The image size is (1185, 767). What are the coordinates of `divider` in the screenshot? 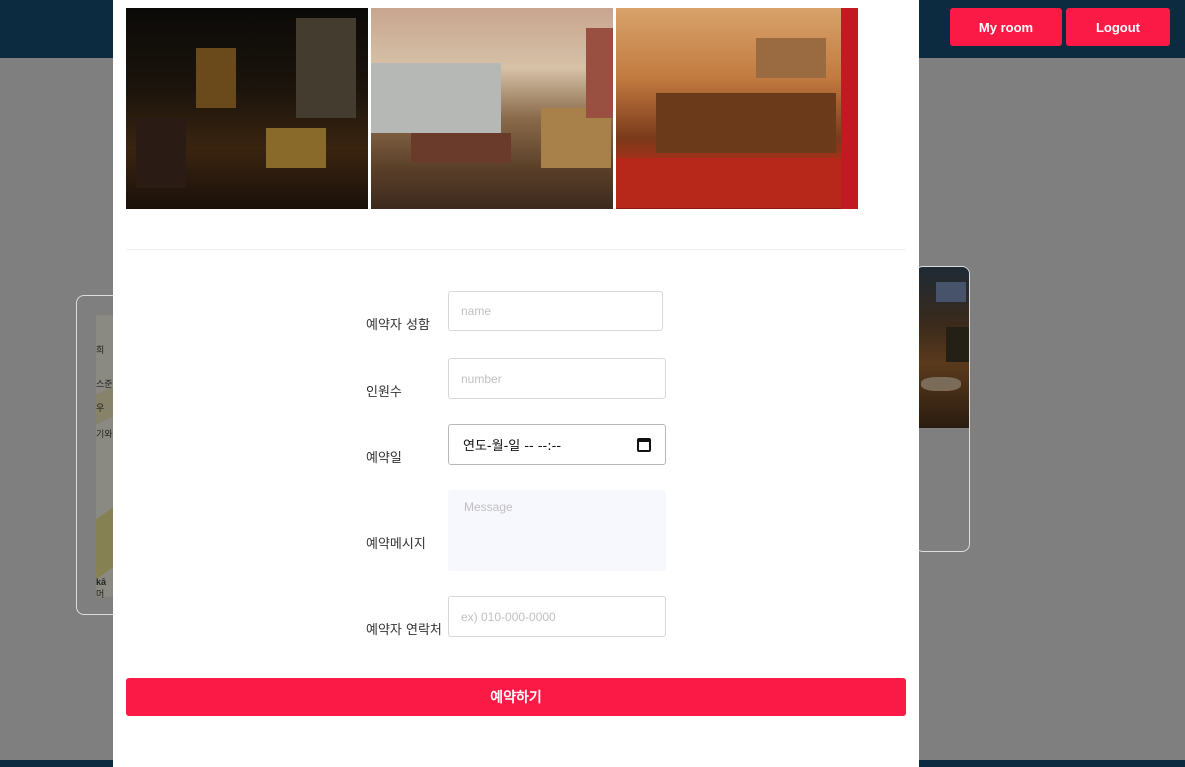 It's located at (516, 249).